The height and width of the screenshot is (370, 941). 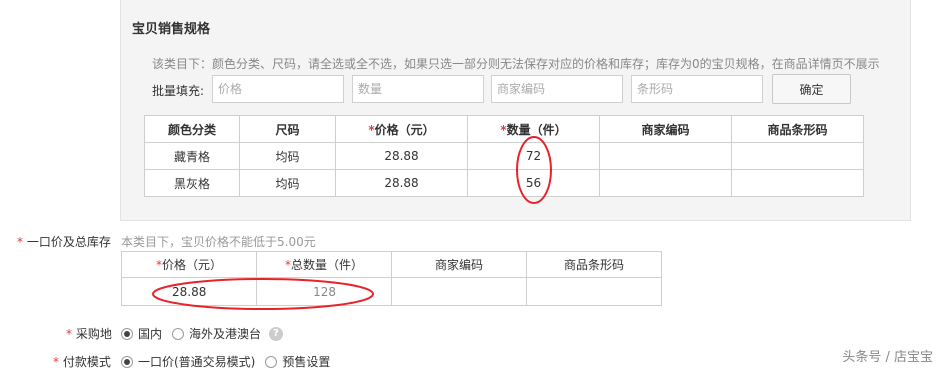 What do you see at coordinates (150, 333) in the screenshot?
I see `radio-domestic-label: 国内` at bounding box center [150, 333].